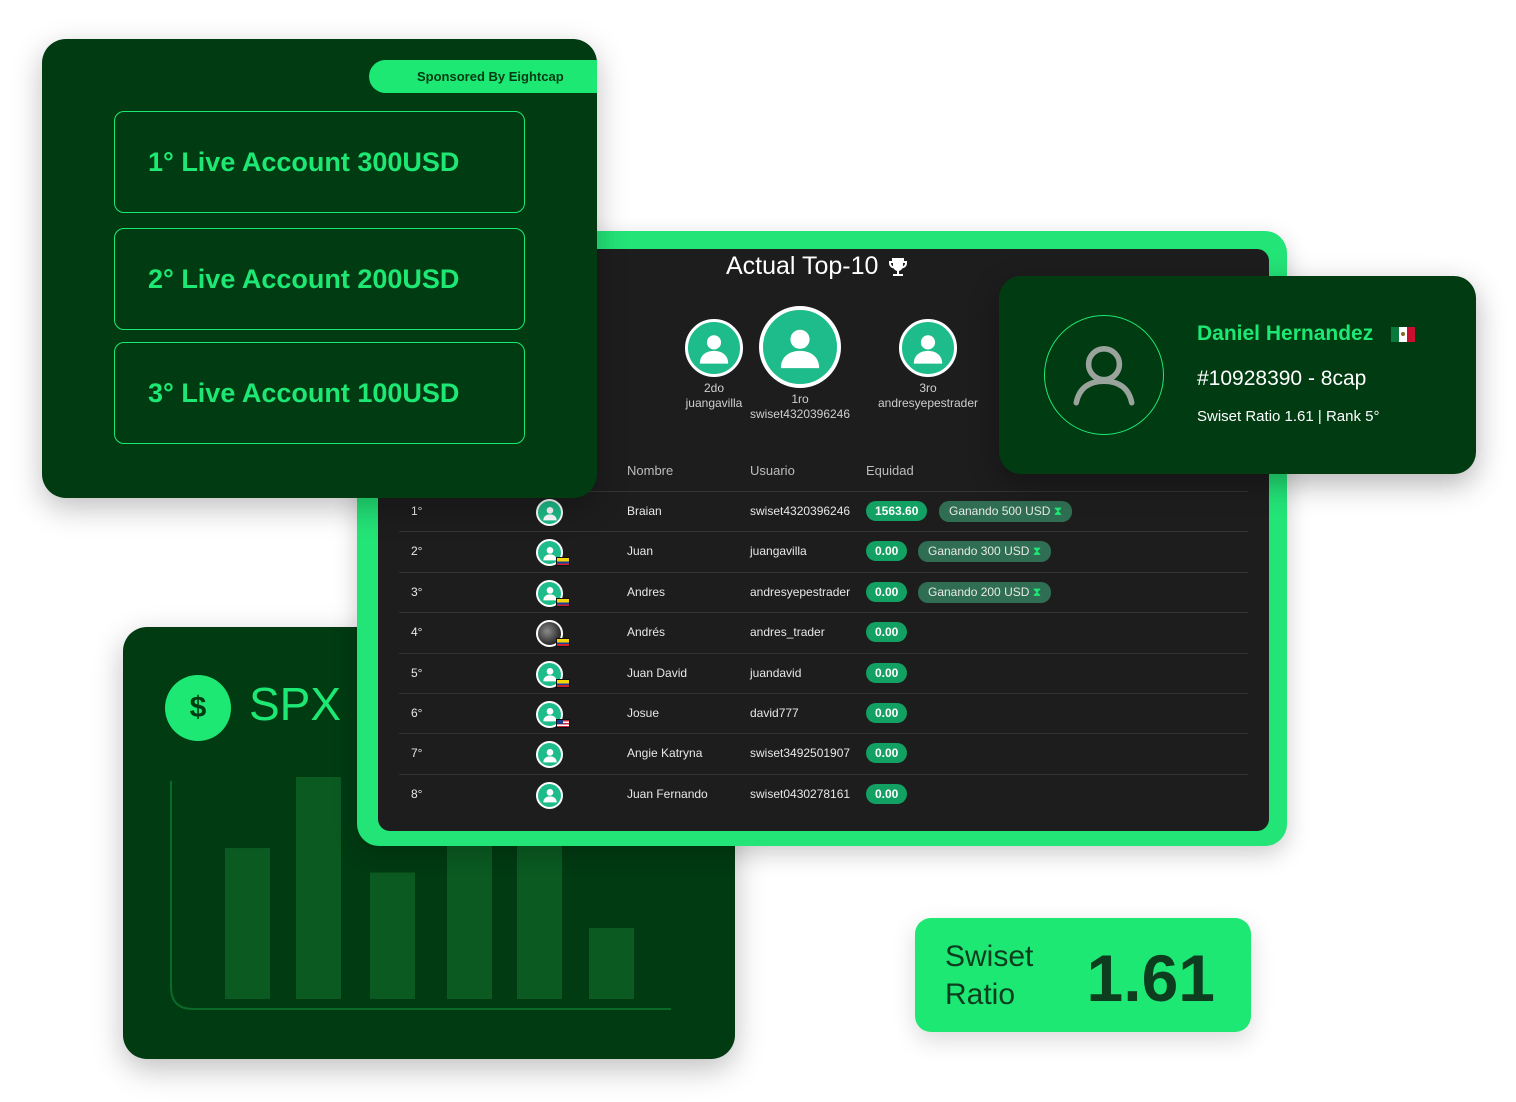 This screenshot has height=1102, width=1516. I want to click on spx-symbol: SPX, so click(295, 704).